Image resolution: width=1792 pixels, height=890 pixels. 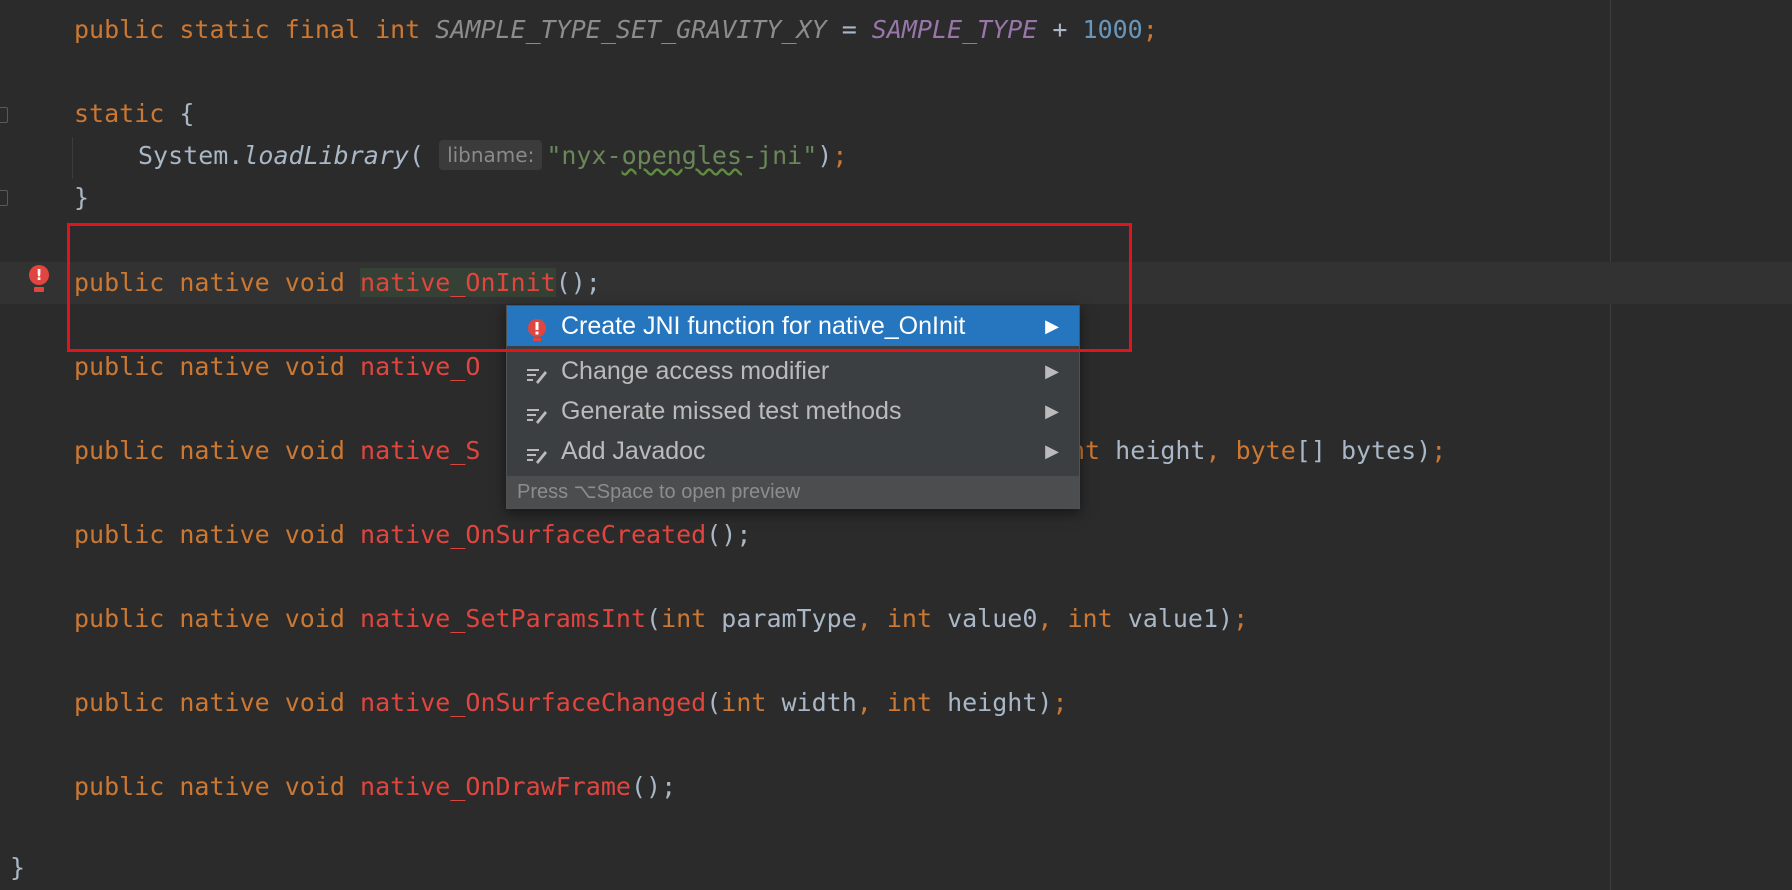 I want to click on parameter-name: value1, so click(x=1165, y=618).